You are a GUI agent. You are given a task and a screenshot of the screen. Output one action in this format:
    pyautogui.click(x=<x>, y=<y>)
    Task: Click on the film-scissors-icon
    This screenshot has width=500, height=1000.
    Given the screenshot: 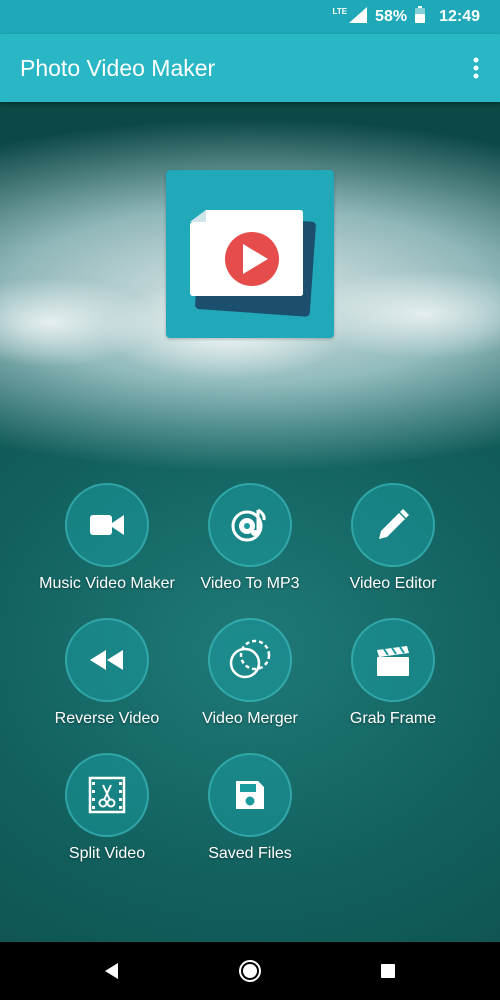 What is the action you would take?
    pyautogui.click(x=107, y=795)
    